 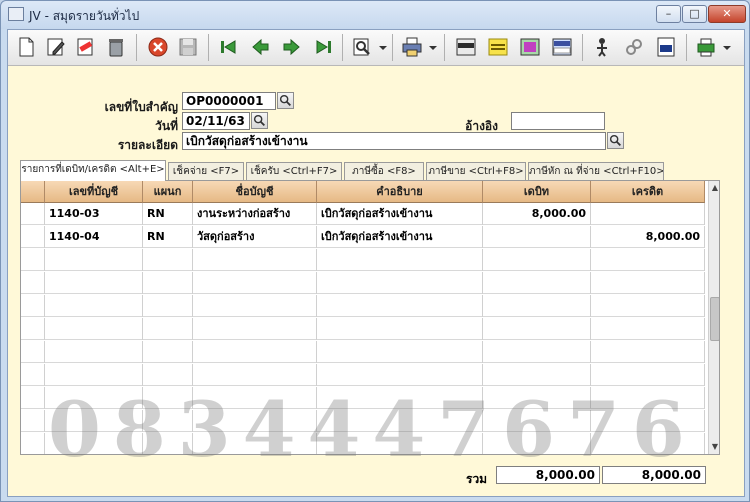 I want to click on date-field: 02/11/63, so click(x=216, y=121).